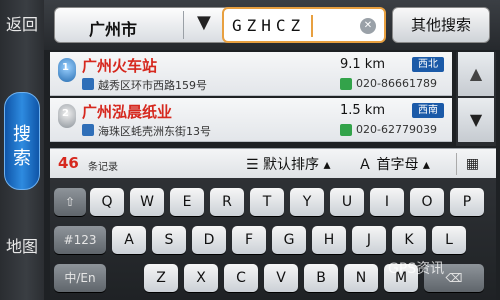  Describe the element at coordinates (281, 278) in the screenshot. I see `key-v: V` at that location.